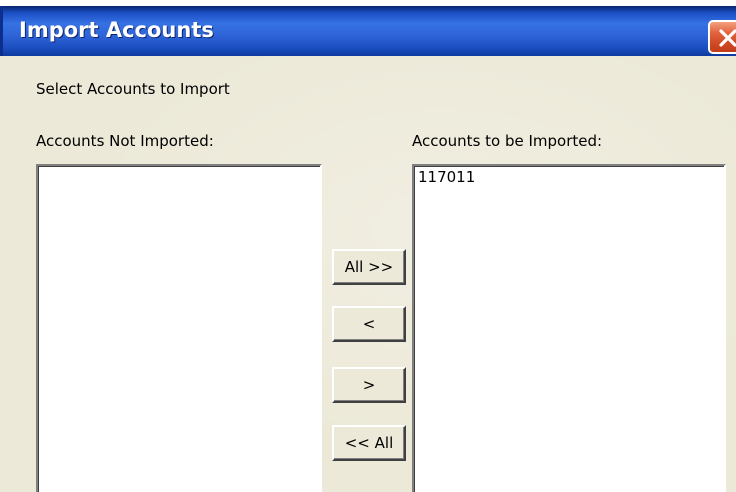  What do you see at coordinates (125, 141) in the screenshot?
I see `accounts-not-imported-label: Accounts Not Imported:` at bounding box center [125, 141].